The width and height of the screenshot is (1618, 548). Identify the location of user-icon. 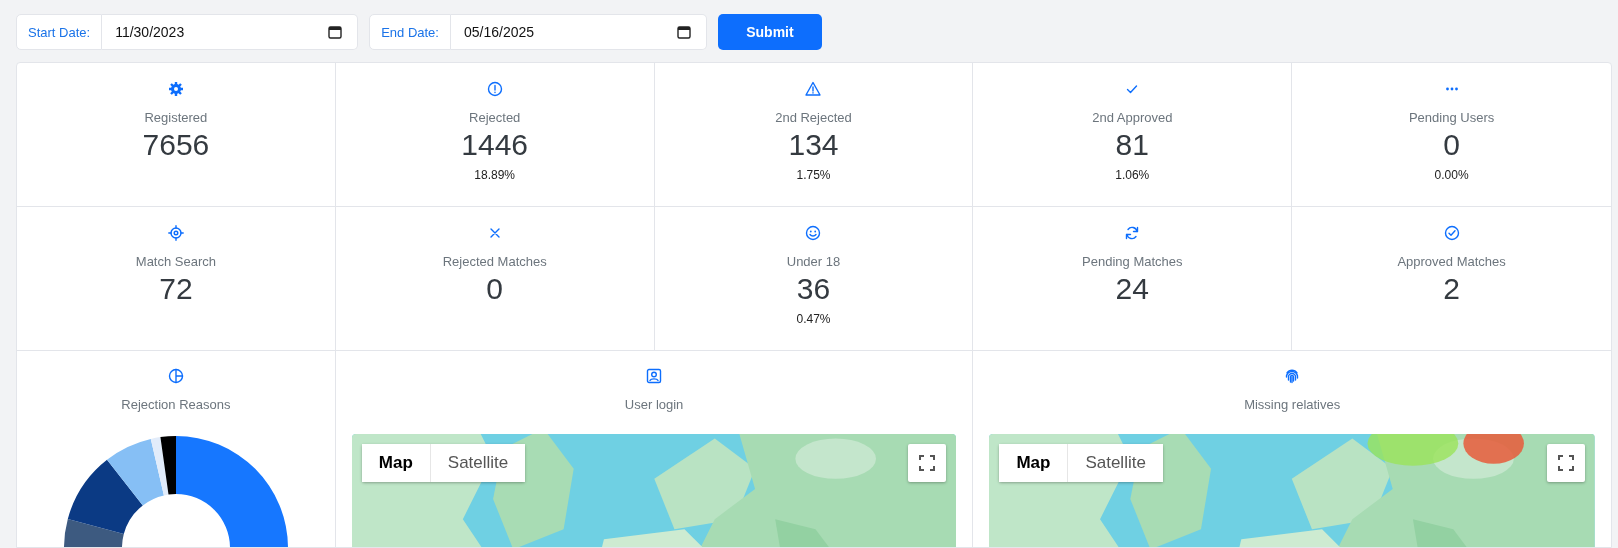
(654, 376).